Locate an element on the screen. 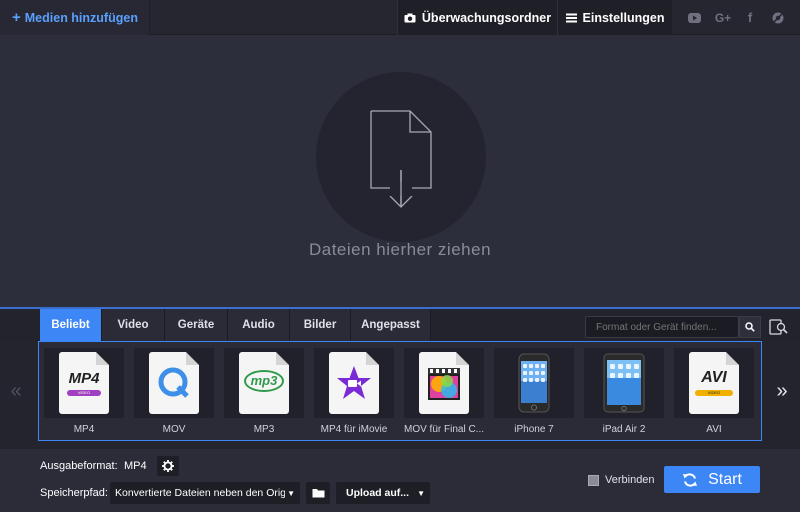  watch-folder-label: Überwachungsordner is located at coordinates (486, 17).